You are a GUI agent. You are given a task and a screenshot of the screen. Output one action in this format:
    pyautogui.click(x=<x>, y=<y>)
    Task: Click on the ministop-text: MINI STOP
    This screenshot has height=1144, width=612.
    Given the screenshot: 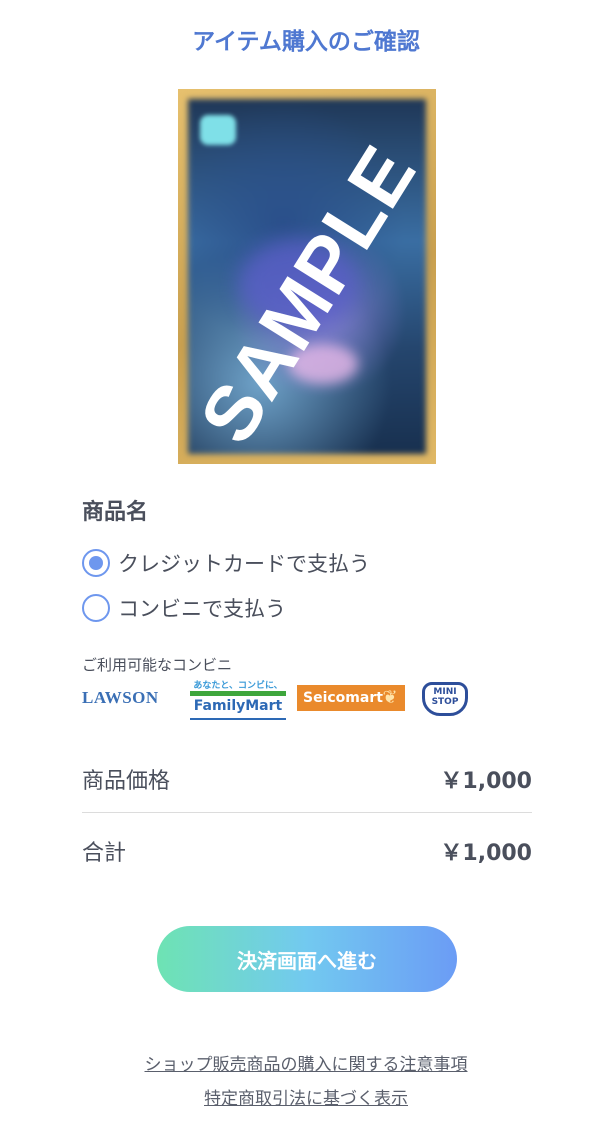 What is the action you would take?
    pyautogui.click(x=445, y=697)
    